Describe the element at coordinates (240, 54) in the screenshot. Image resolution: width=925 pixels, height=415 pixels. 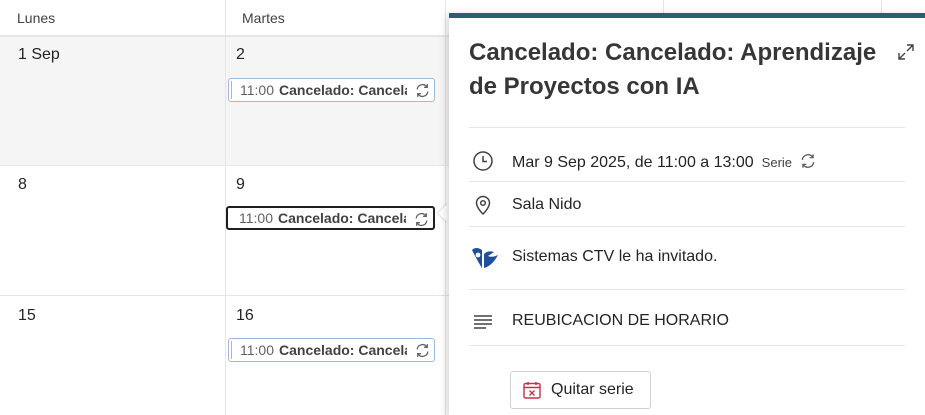
I see `day-number: 2` at that location.